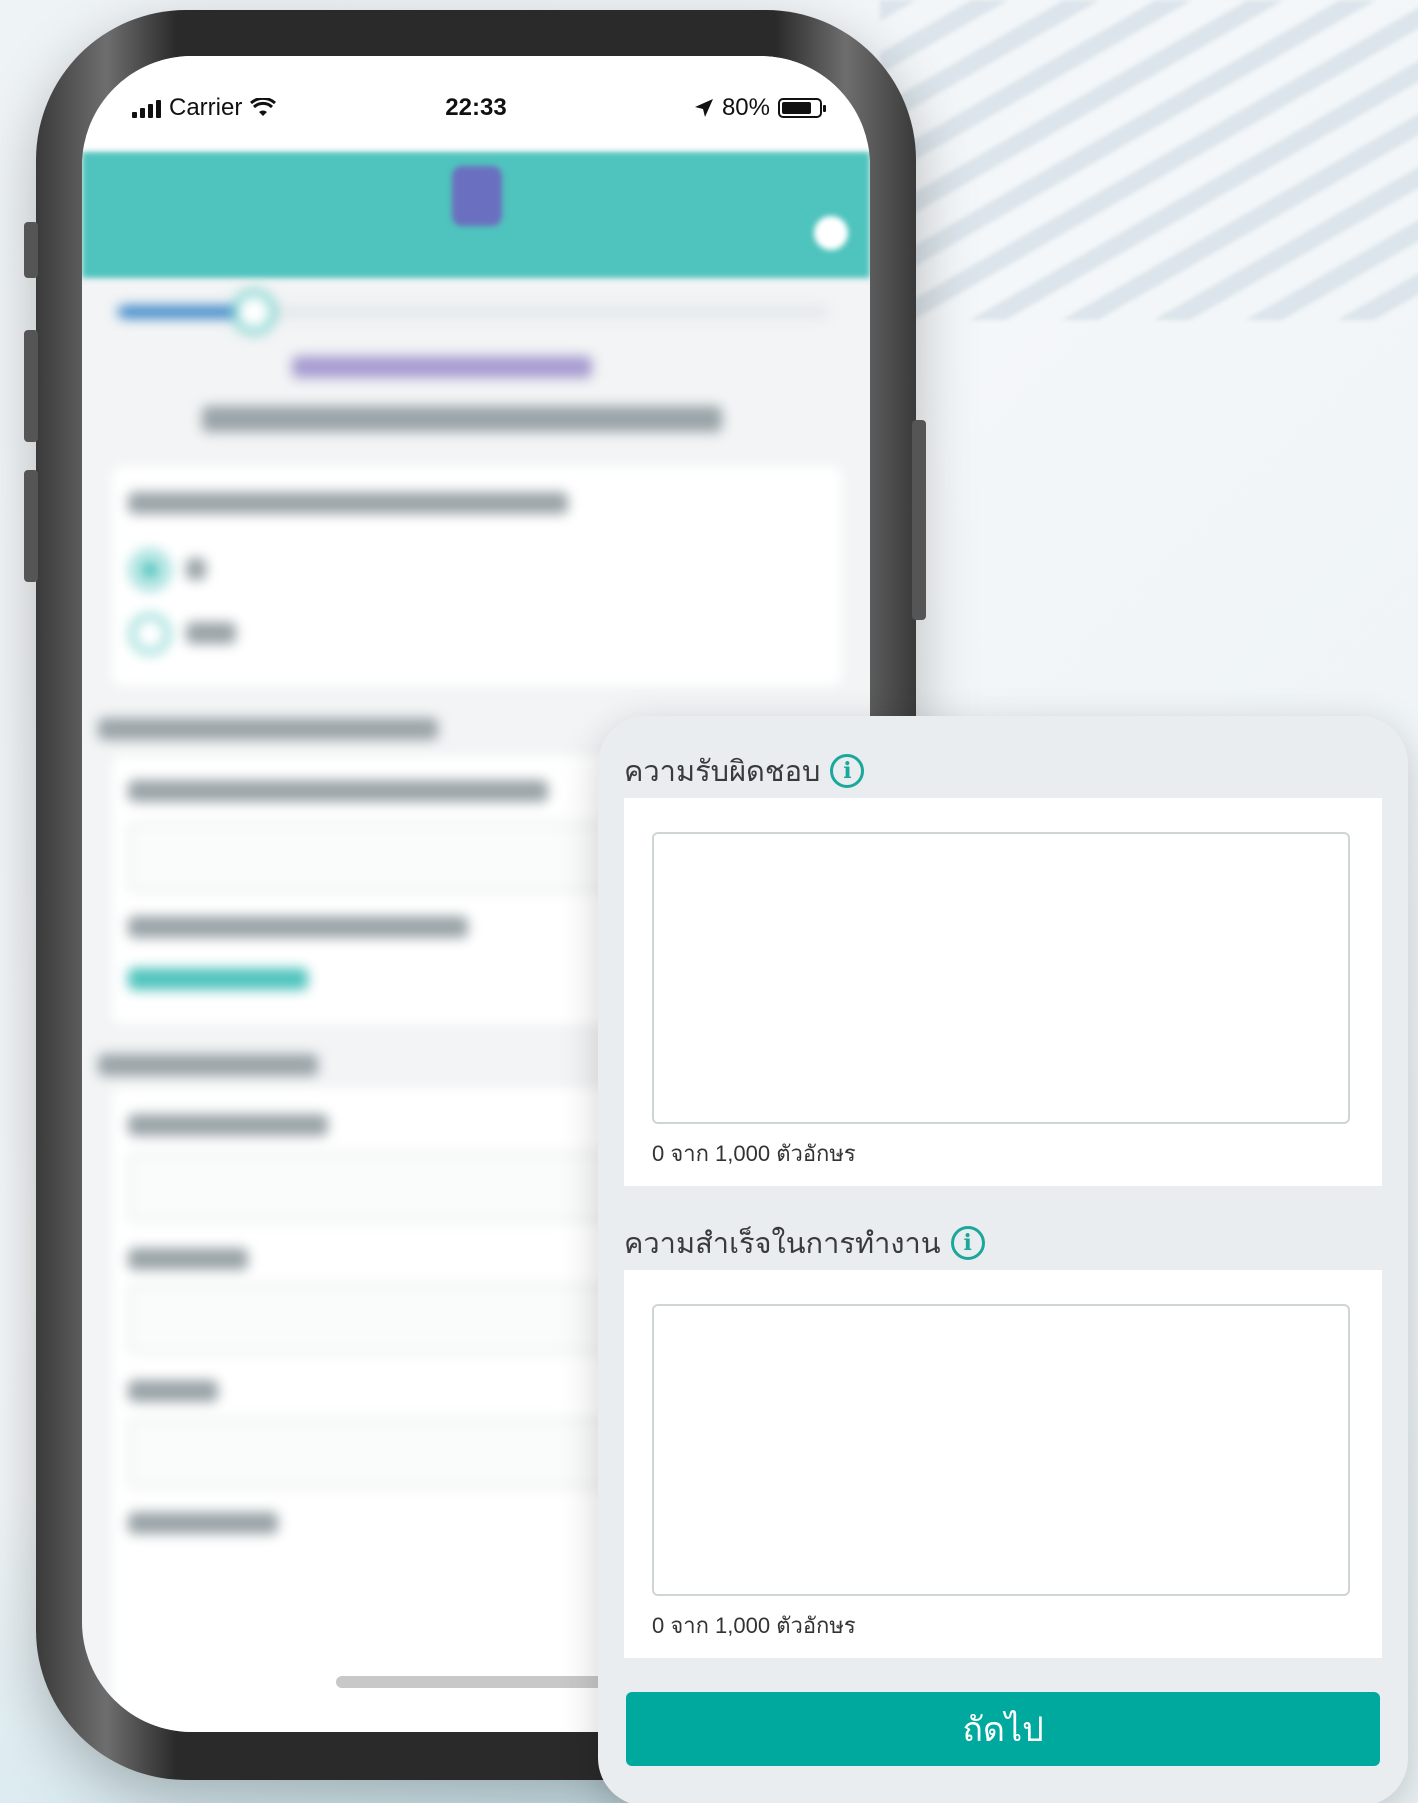  I want to click on blurred-question-card, so click(477, 576).